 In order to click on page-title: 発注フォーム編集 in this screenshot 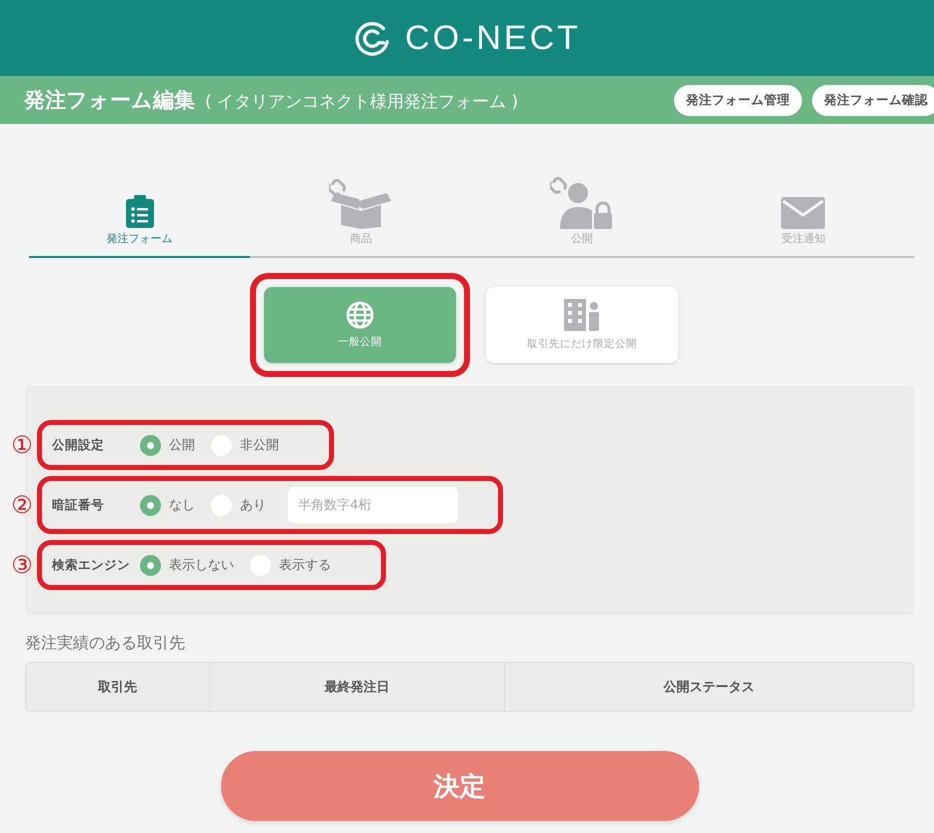, I will do `click(109, 100)`.